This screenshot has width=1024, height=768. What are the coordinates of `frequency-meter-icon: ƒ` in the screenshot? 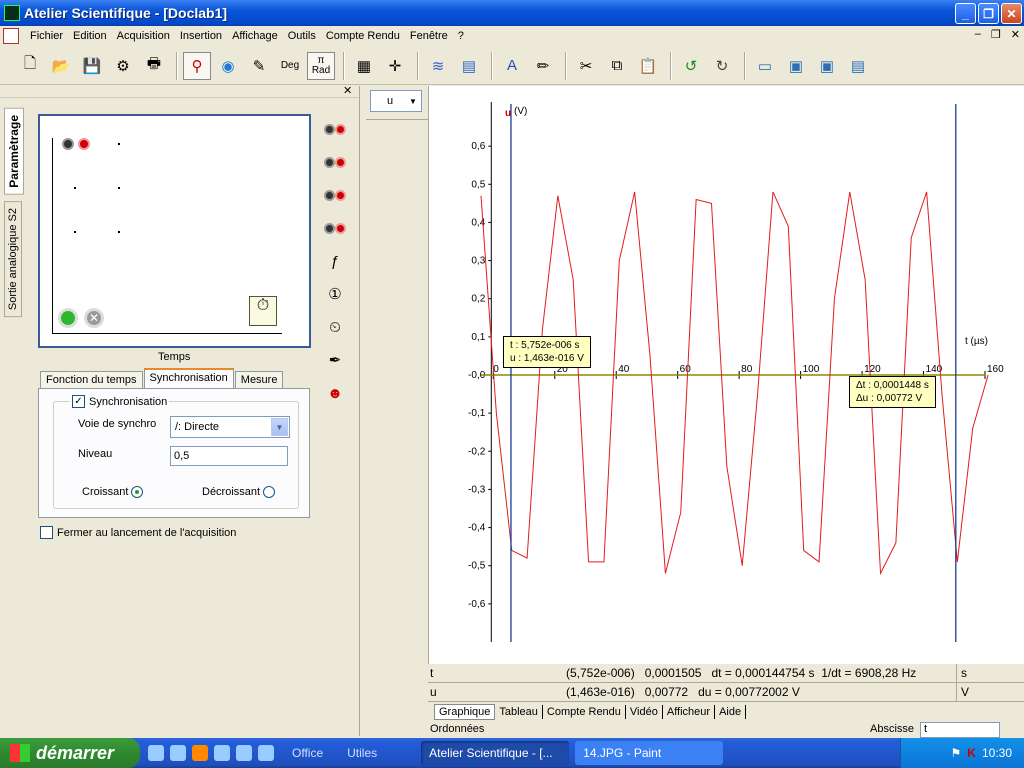 It's located at (335, 261).